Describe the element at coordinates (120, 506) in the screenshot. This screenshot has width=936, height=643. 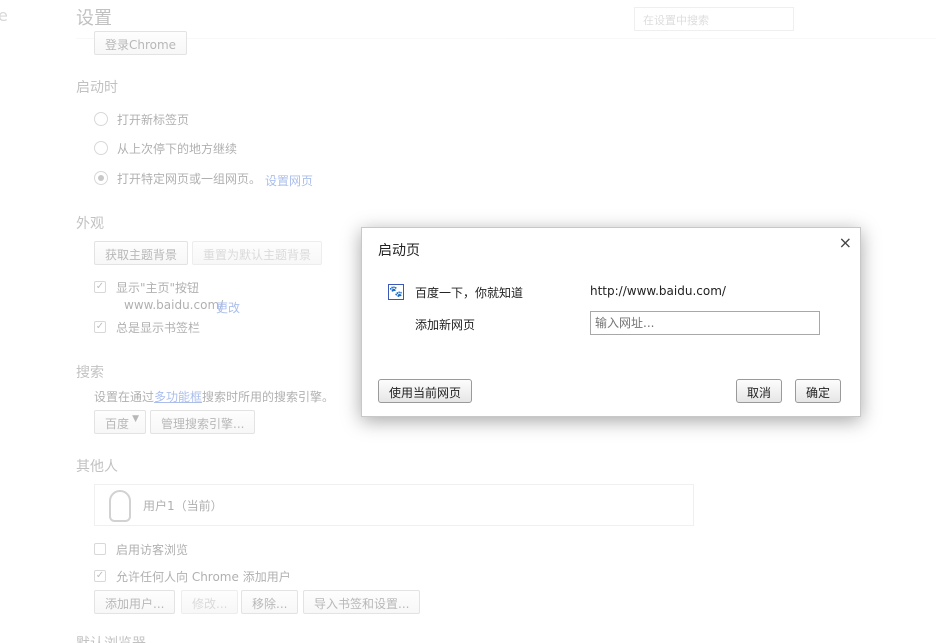
I see `avatar` at that location.